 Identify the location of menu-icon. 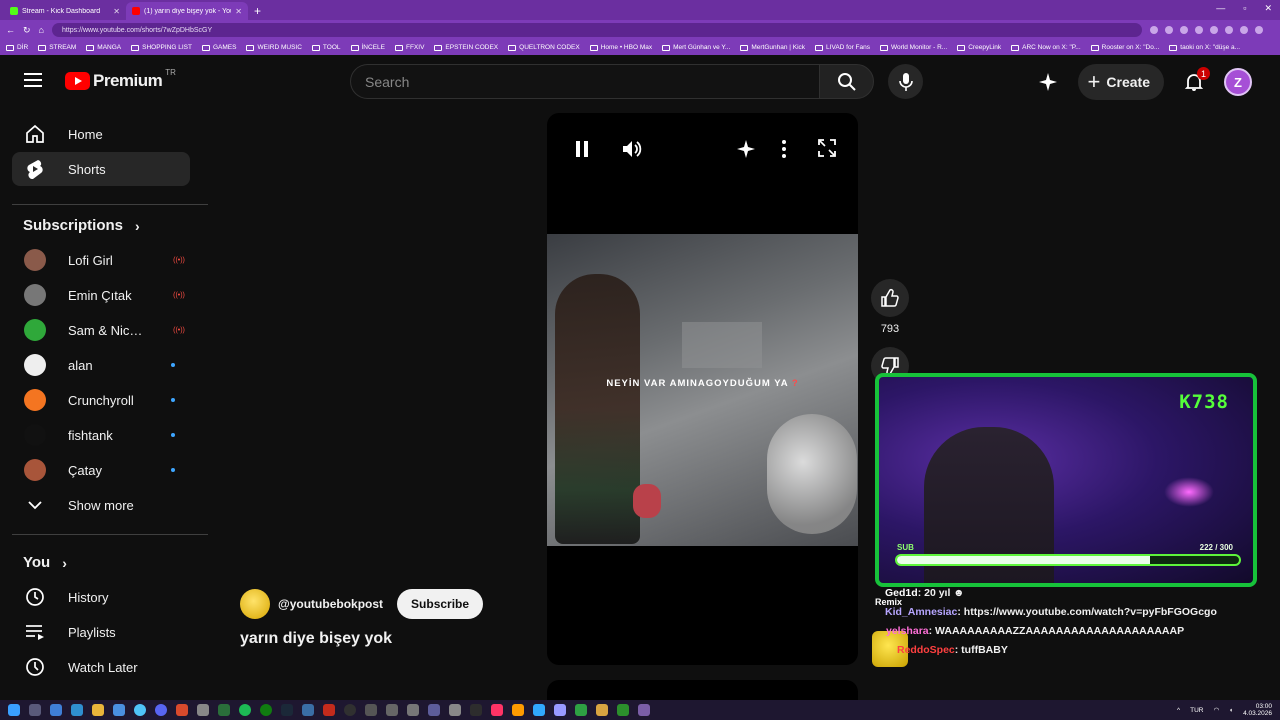
(33, 80).